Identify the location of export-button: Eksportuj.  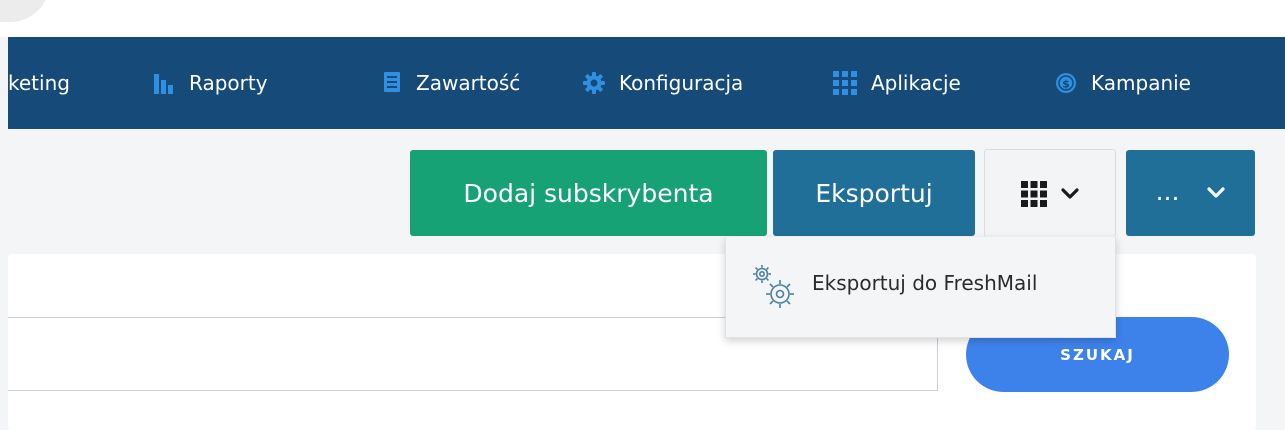
(874, 193).